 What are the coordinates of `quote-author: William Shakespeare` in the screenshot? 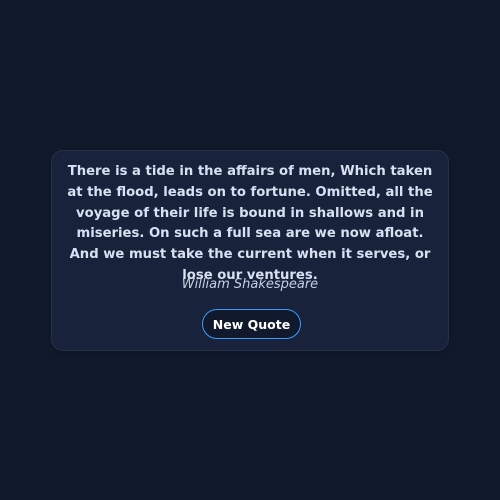 It's located at (250, 284).